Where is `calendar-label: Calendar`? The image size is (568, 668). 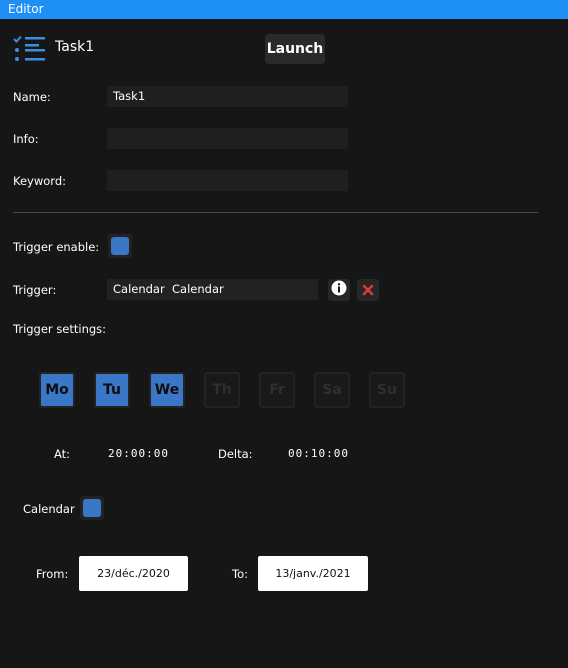 calendar-label: Calendar is located at coordinates (49, 509).